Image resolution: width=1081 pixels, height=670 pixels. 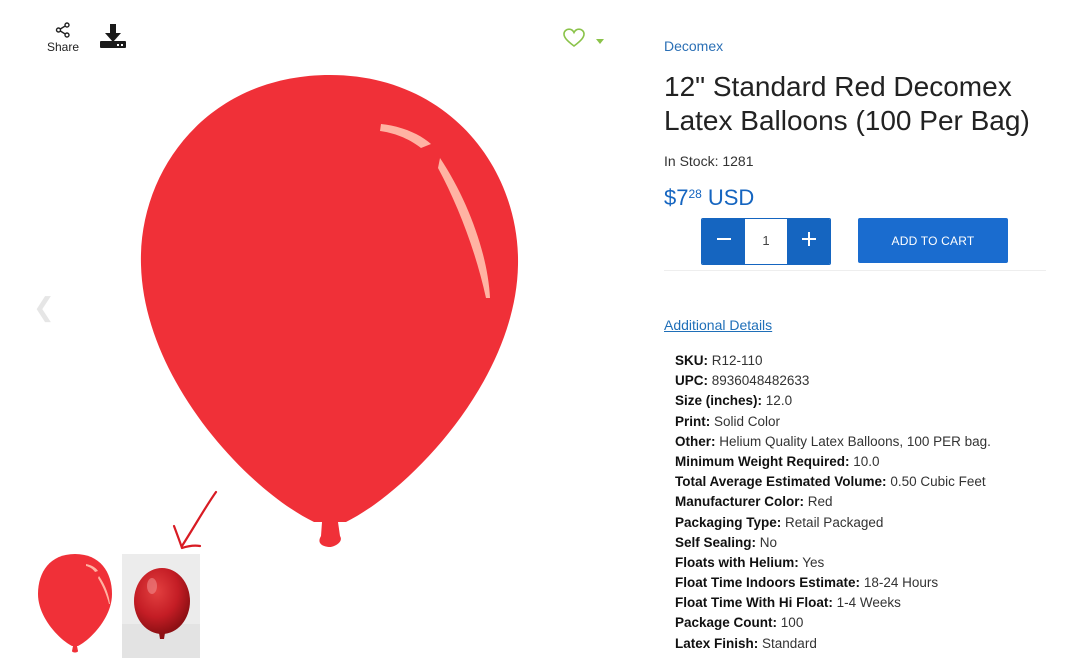 I want to click on price: $ 7 28 USD, so click(x=709, y=198).